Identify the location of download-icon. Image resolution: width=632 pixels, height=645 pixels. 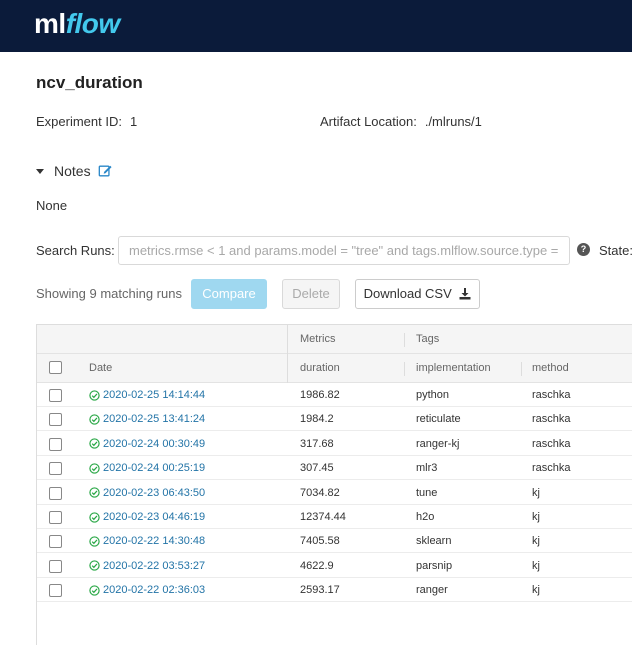
(465, 294).